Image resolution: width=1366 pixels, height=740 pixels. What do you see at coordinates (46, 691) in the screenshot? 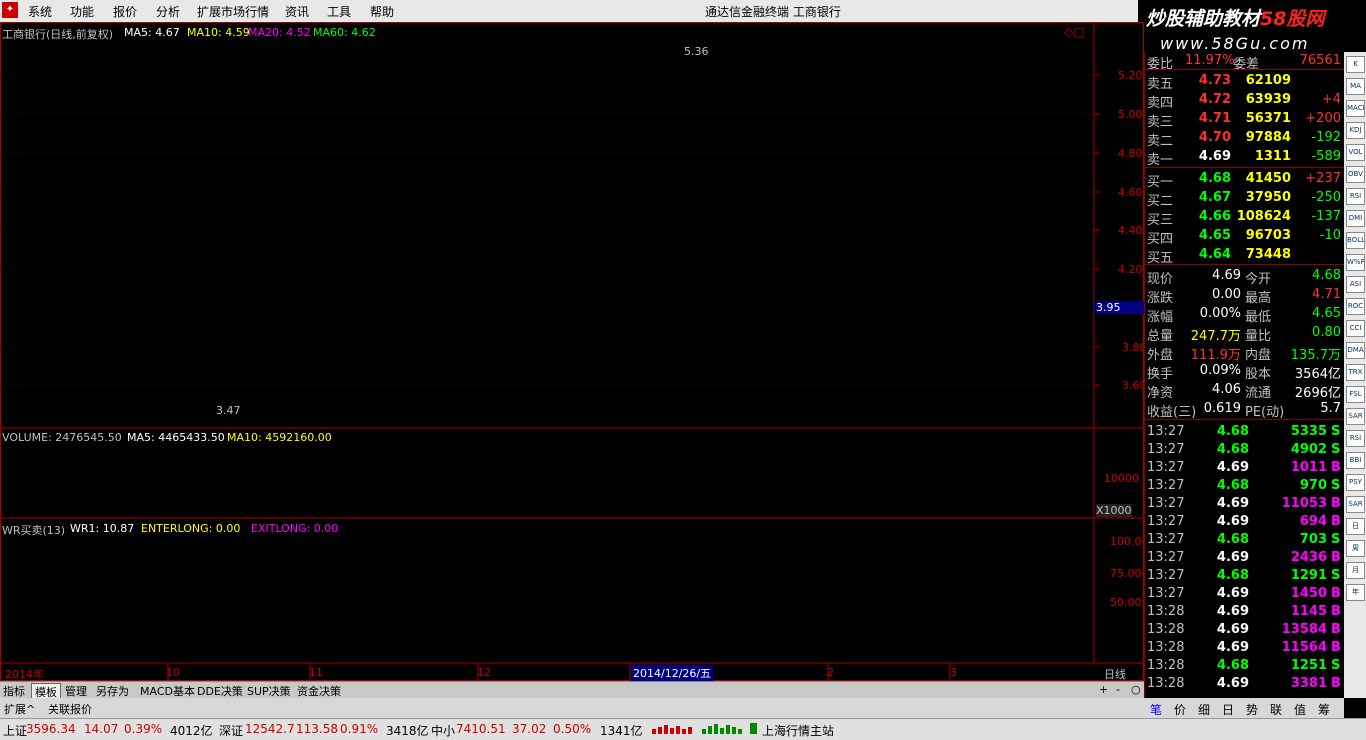
I see `tab-template: 模板` at bounding box center [46, 691].